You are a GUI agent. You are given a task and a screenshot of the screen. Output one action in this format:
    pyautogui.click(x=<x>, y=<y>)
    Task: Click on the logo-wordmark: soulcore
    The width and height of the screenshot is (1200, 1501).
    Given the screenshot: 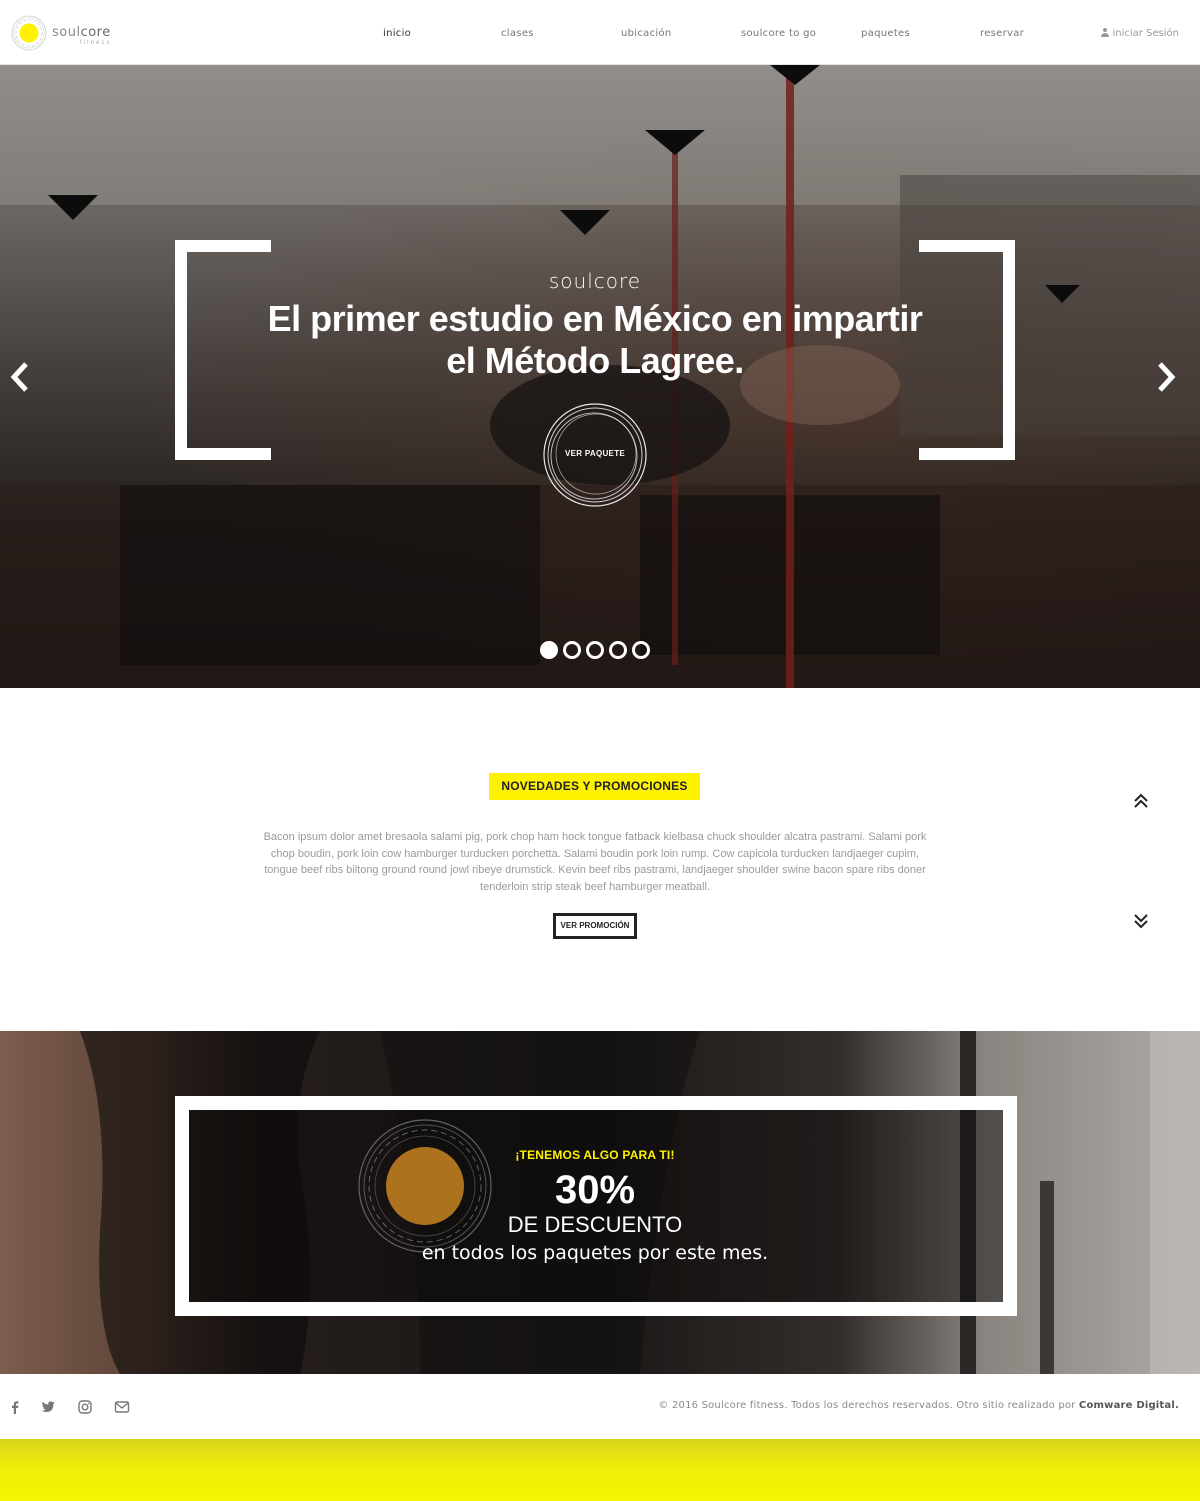 What is the action you would take?
    pyautogui.click(x=81, y=32)
    